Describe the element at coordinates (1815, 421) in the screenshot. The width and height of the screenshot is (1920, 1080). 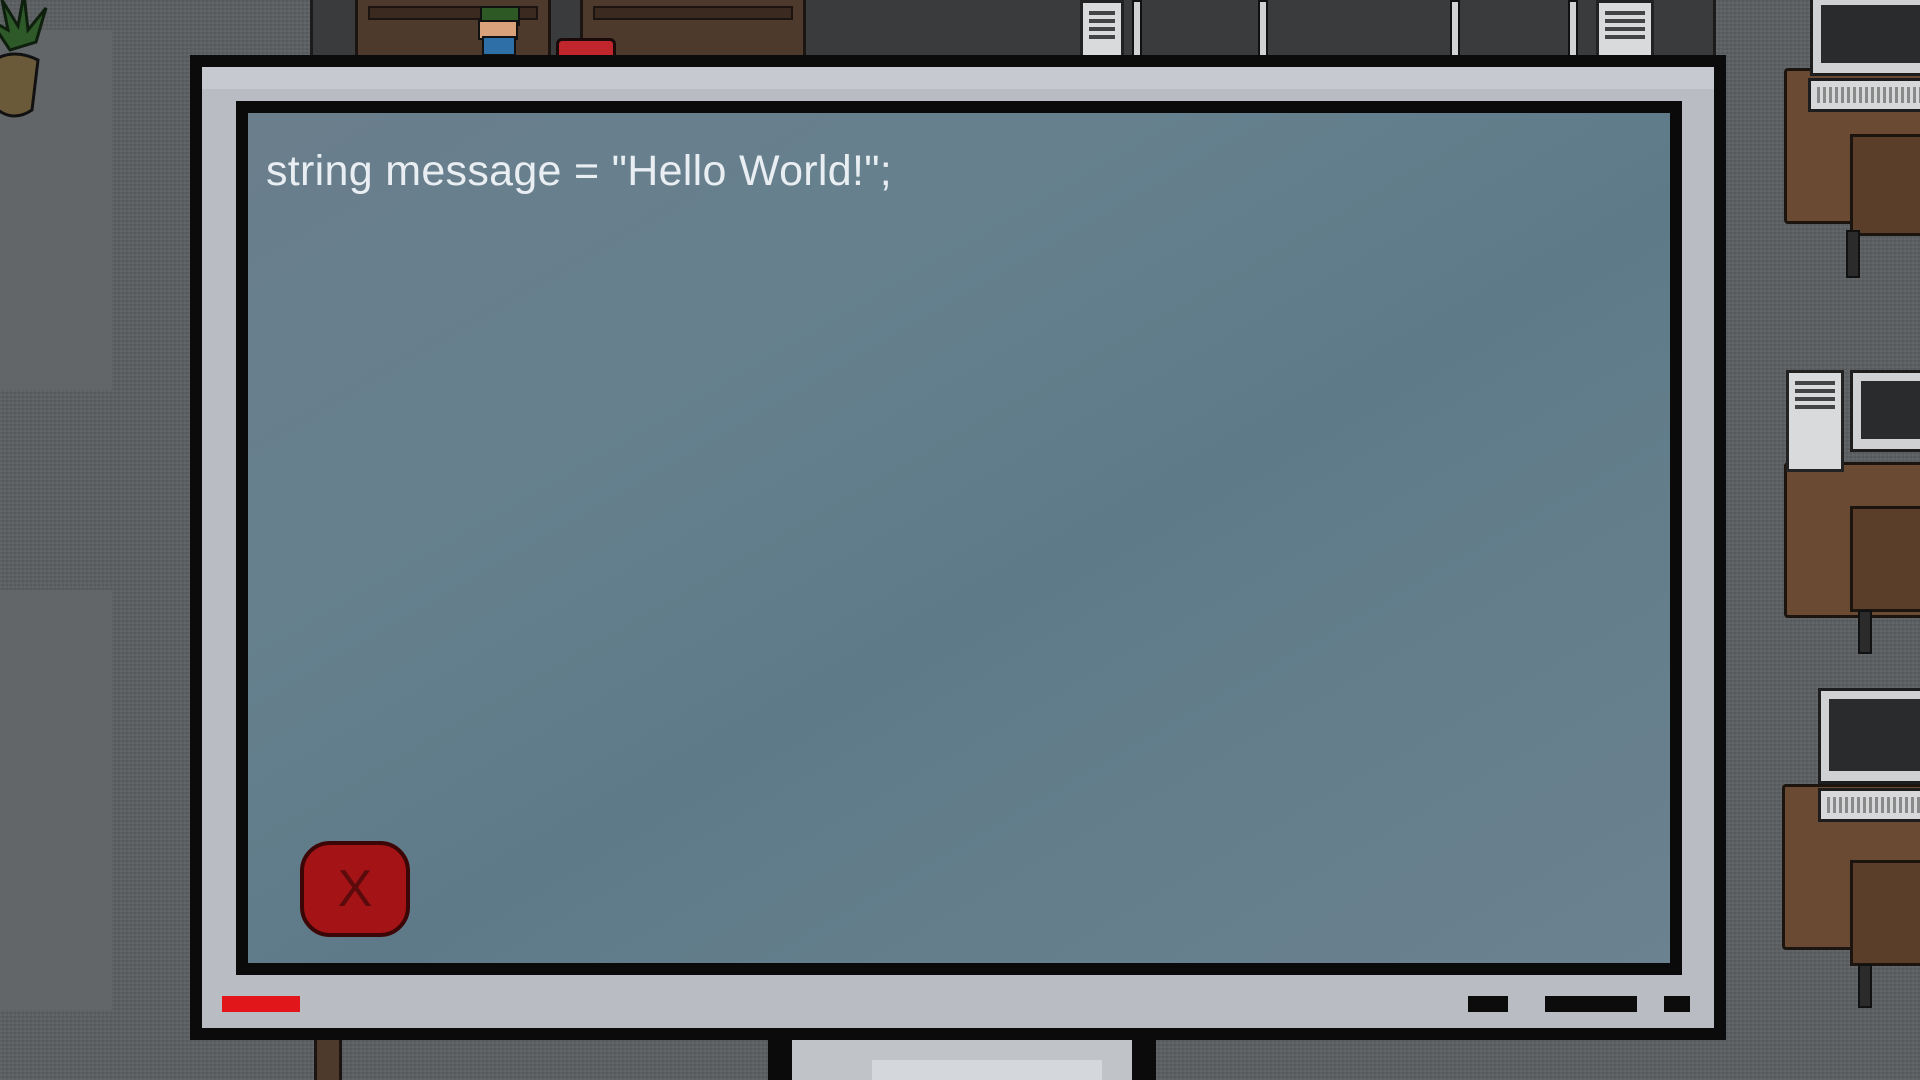
I see `pc-tower` at that location.